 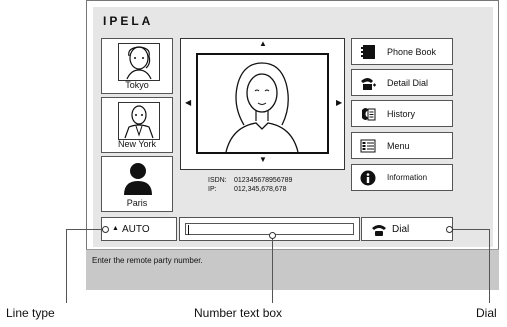 I want to click on callout-line-type: Line type, so click(x=30, y=313).